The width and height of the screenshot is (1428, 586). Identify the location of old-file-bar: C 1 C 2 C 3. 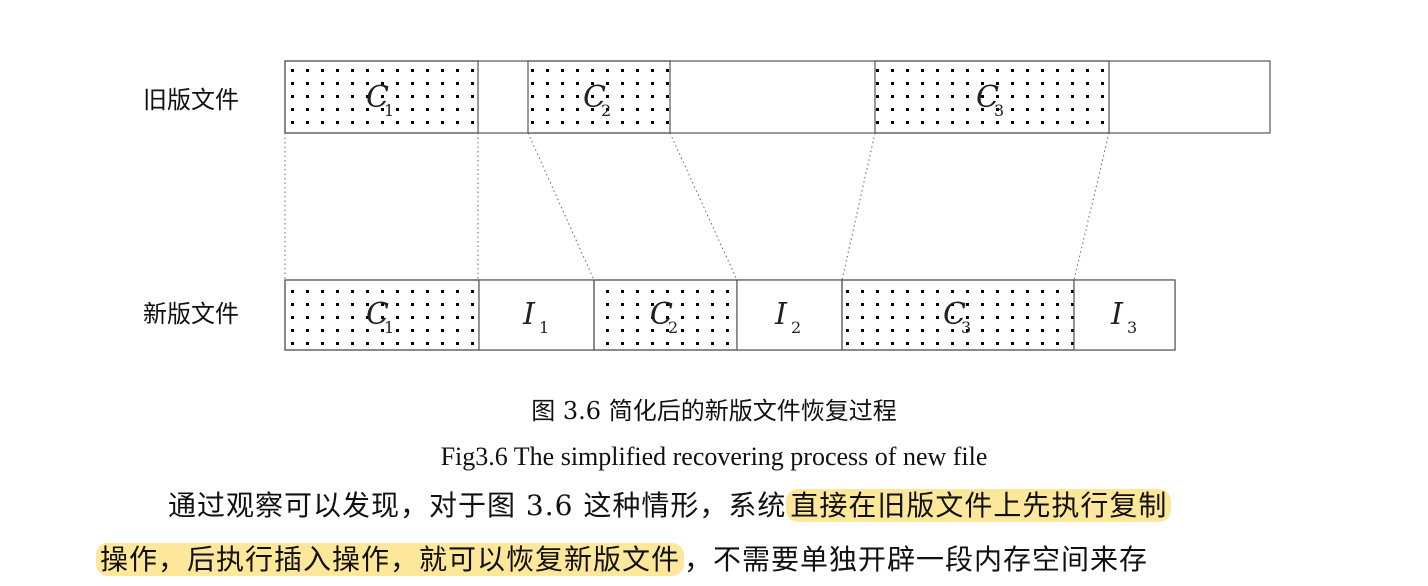
(777, 97).